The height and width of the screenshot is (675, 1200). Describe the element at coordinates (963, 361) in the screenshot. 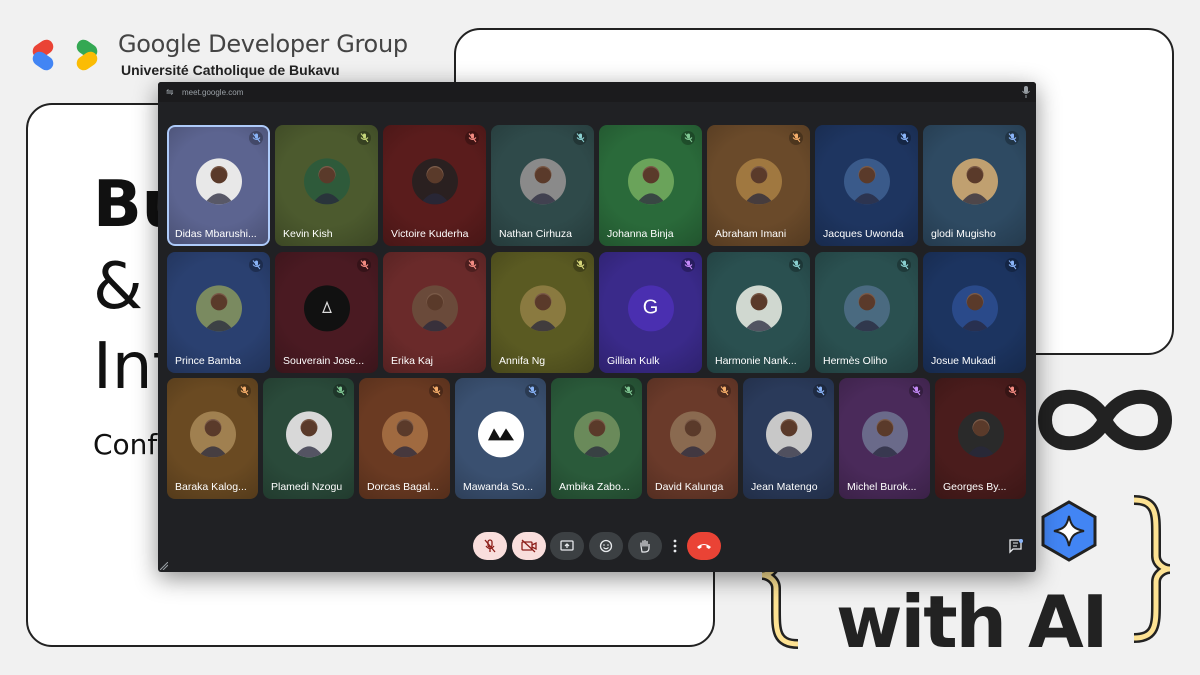

I see `participant-name: Josue Mukadi` at that location.